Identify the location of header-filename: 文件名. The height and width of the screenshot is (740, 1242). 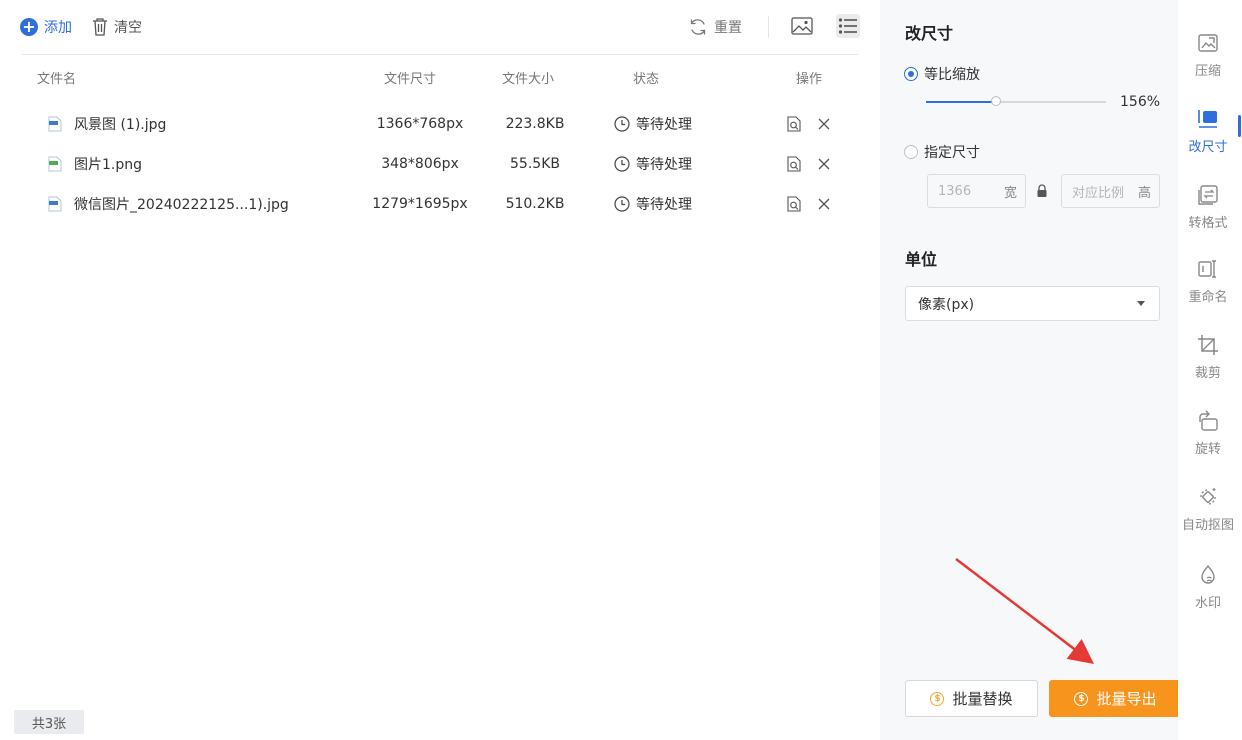
(57, 79).